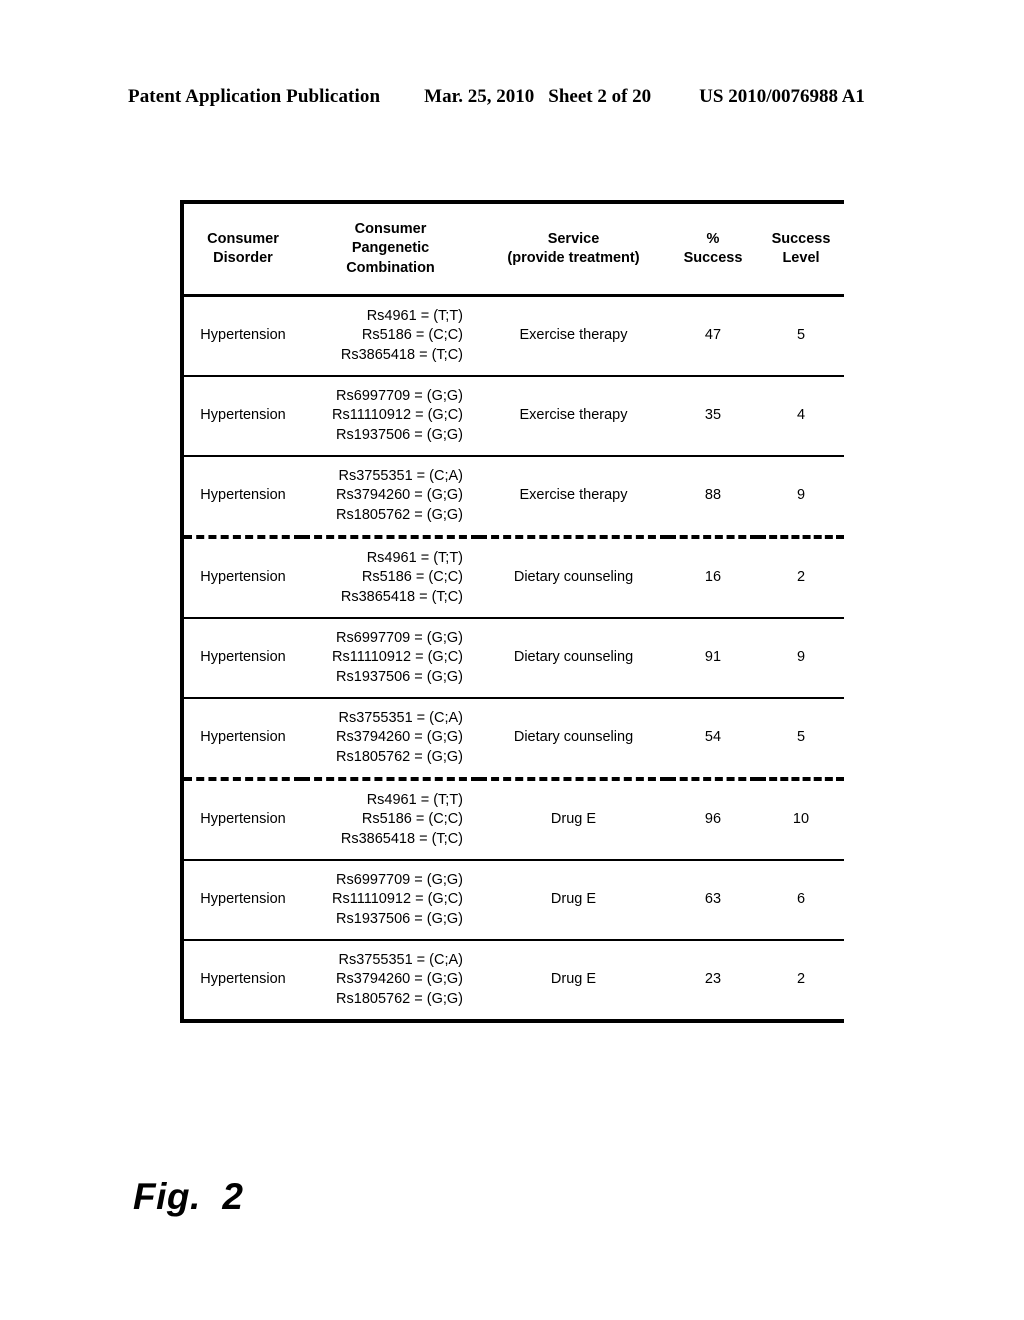 This screenshot has width=1024, height=1320. I want to click on cell-percent-success: 91, so click(713, 657).